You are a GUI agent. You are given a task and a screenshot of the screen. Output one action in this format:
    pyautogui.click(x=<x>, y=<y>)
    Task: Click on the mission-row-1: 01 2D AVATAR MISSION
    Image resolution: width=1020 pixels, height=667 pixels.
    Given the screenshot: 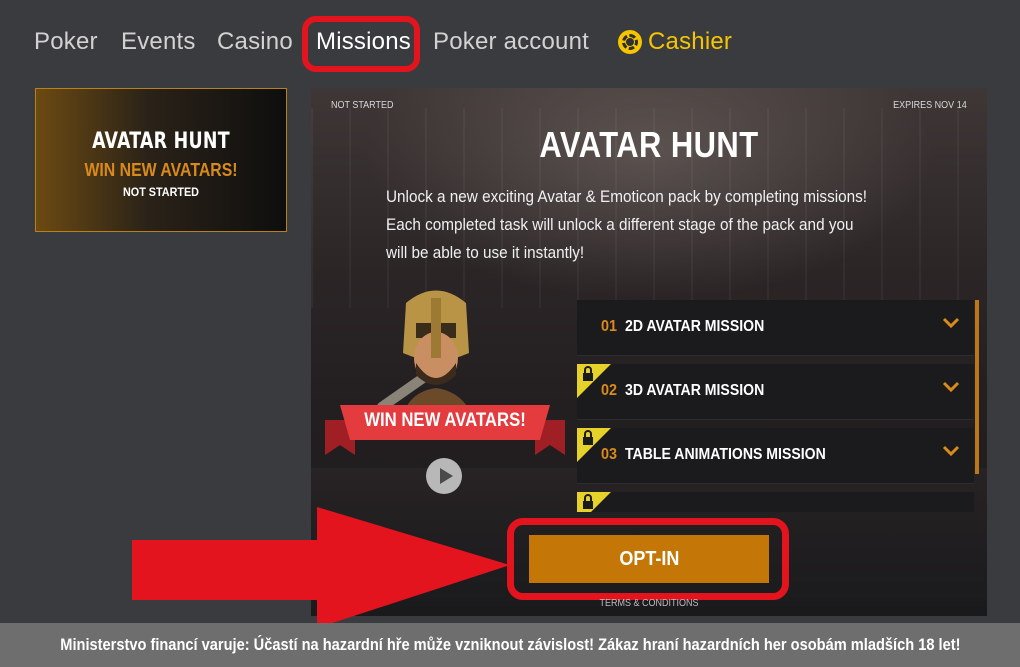 What is the action you would take?
    pyautogui.click(x=775, y=328)
    